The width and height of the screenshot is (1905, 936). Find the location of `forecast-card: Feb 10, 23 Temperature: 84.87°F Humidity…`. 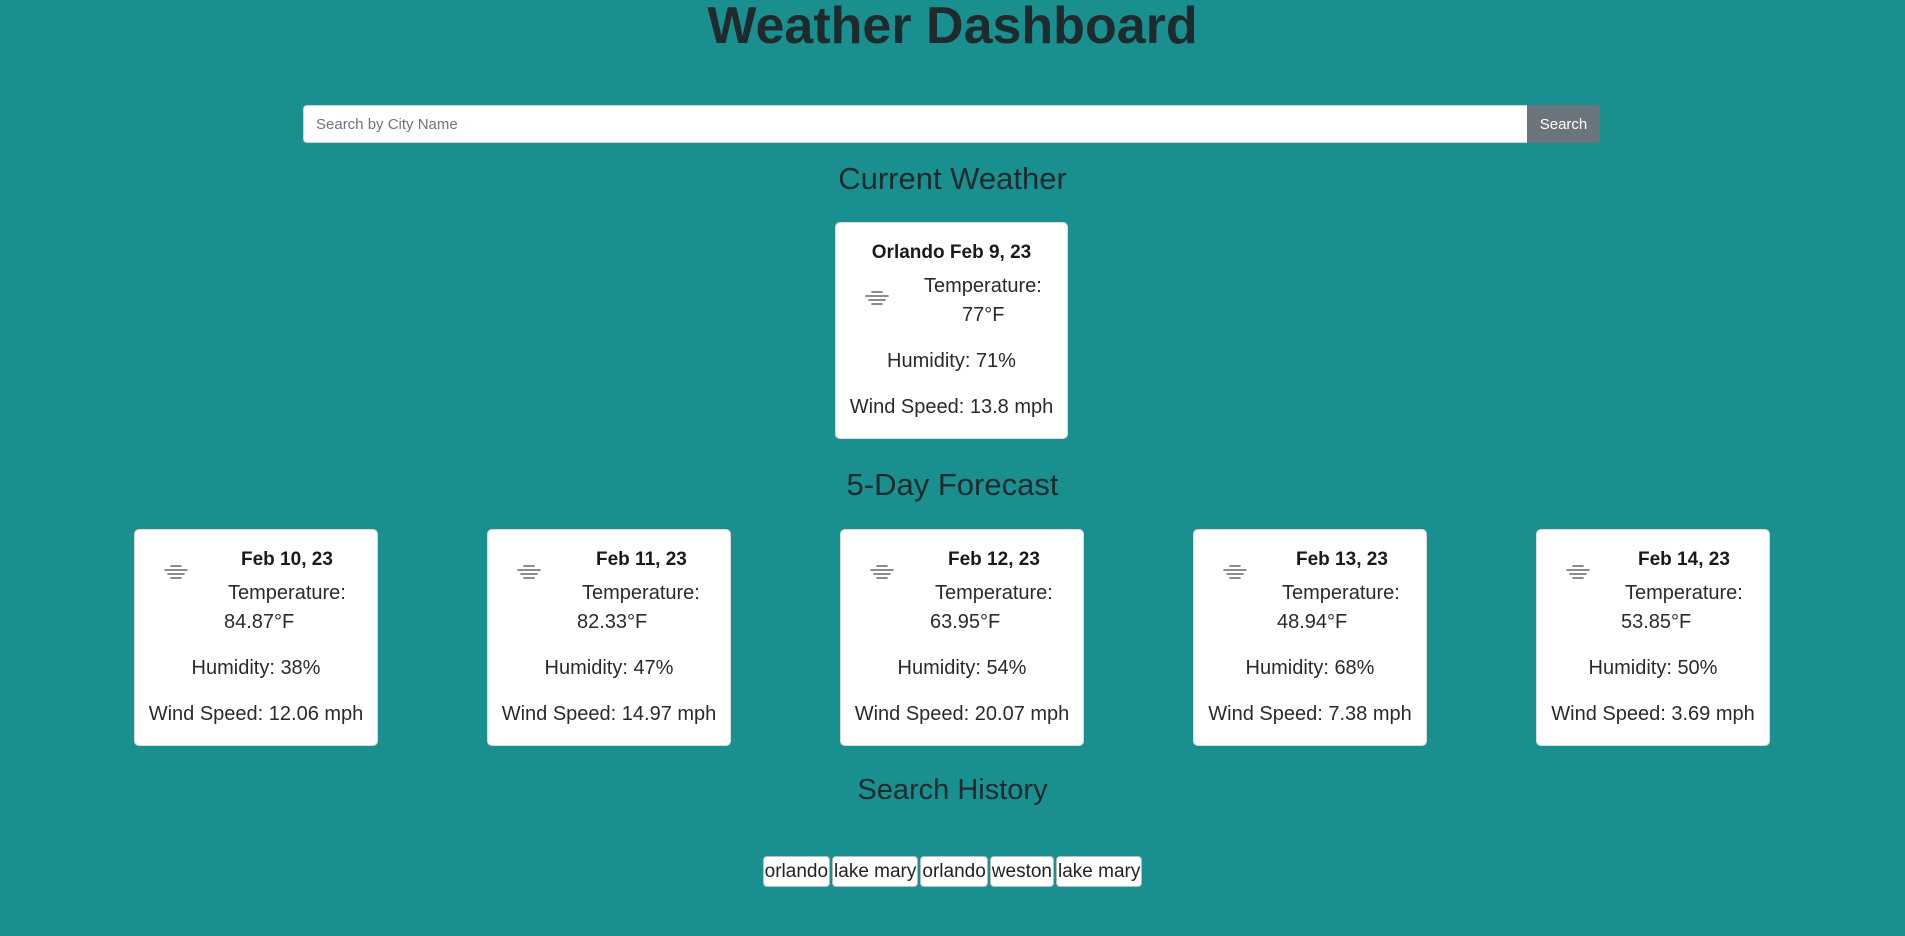

forecast-card: Feb 10, 23 Temperature: 84.87°F Humidity… is located at coordinates (256, 637).